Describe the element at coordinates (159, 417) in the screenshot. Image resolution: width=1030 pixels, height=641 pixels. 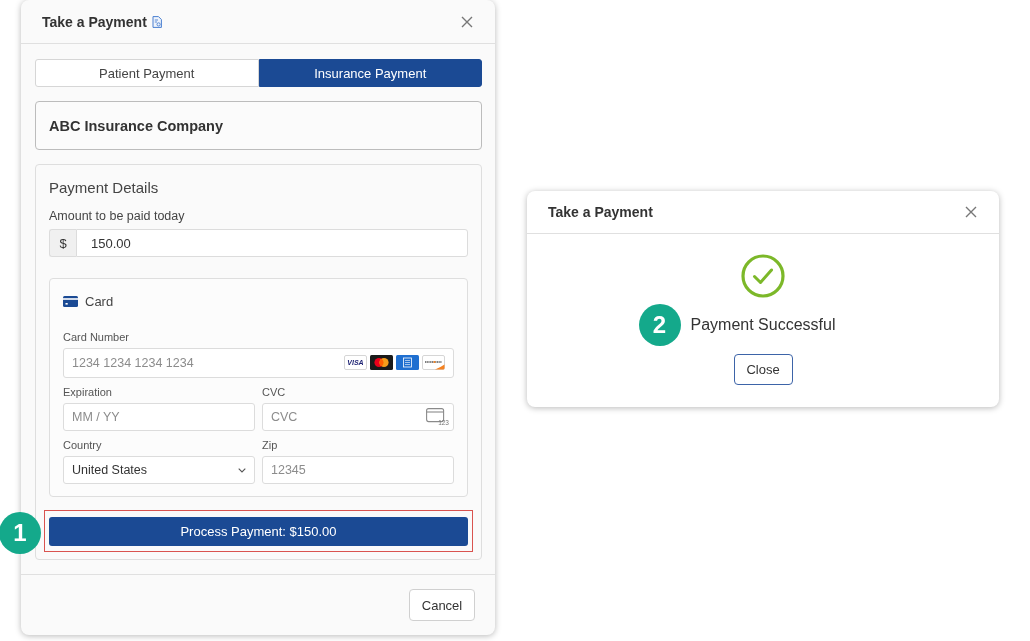
I see `expiration-input: MM / YY` at that location.